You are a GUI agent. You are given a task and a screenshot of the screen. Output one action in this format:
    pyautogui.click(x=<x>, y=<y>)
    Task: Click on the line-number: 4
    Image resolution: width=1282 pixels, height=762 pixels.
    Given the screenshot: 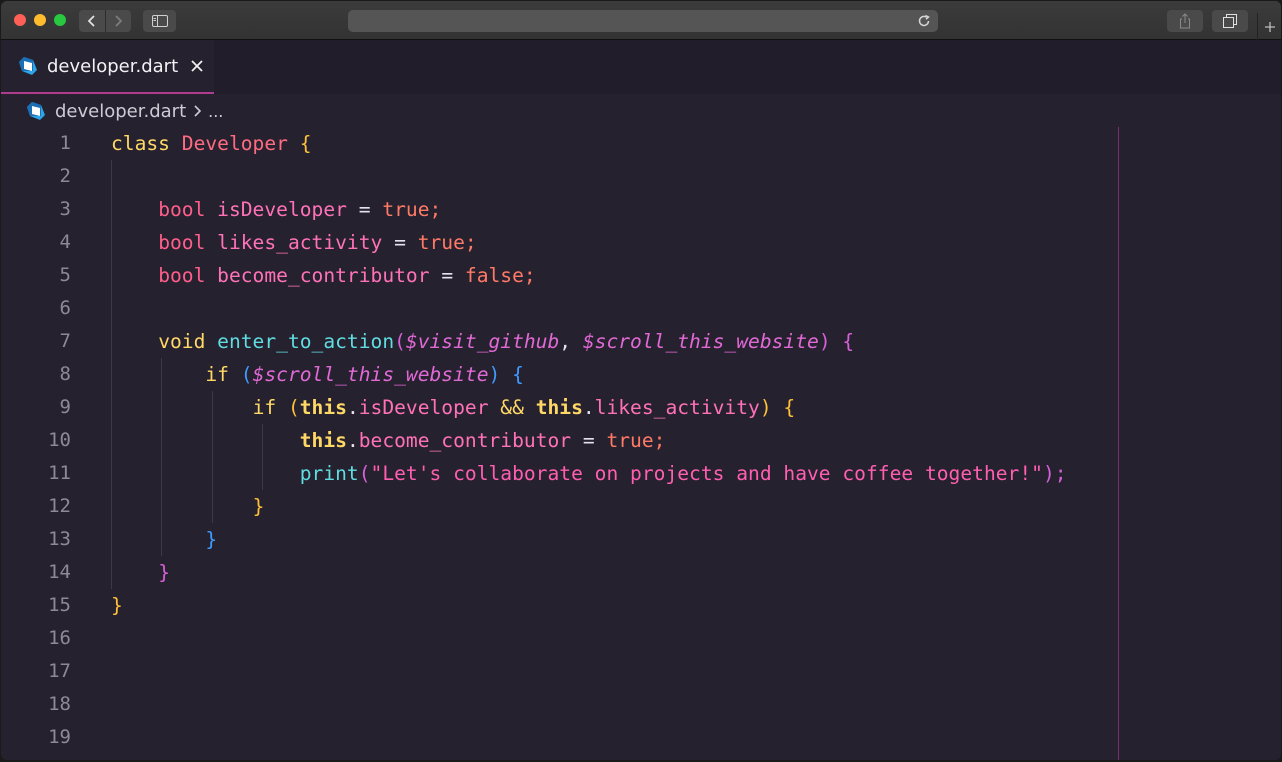 What is the action you would take?
    pyautogui.click(x=65, y=242)
    